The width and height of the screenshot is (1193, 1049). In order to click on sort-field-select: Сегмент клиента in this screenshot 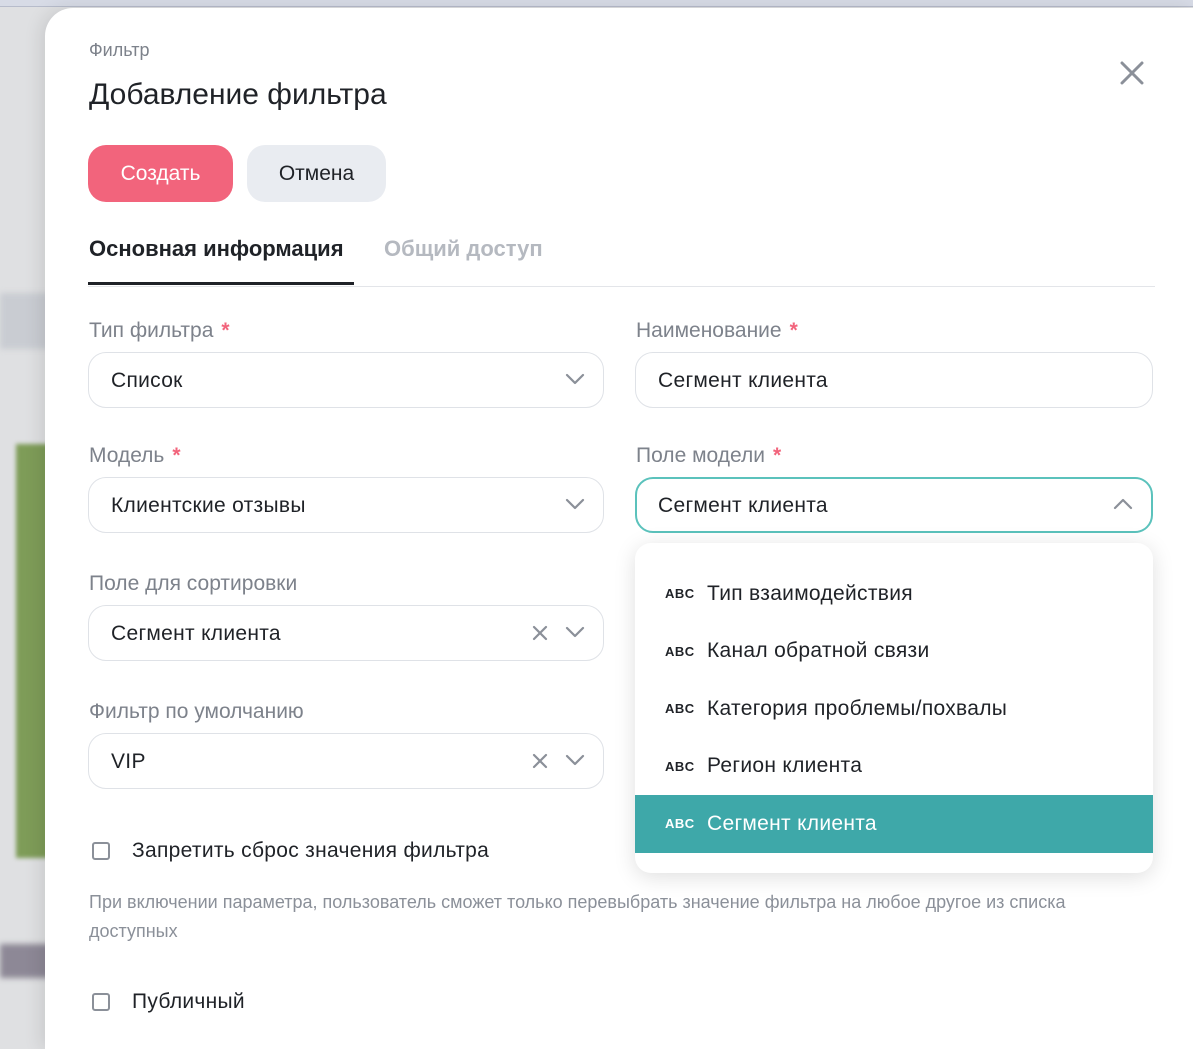, I will do `click(346, 633)`.